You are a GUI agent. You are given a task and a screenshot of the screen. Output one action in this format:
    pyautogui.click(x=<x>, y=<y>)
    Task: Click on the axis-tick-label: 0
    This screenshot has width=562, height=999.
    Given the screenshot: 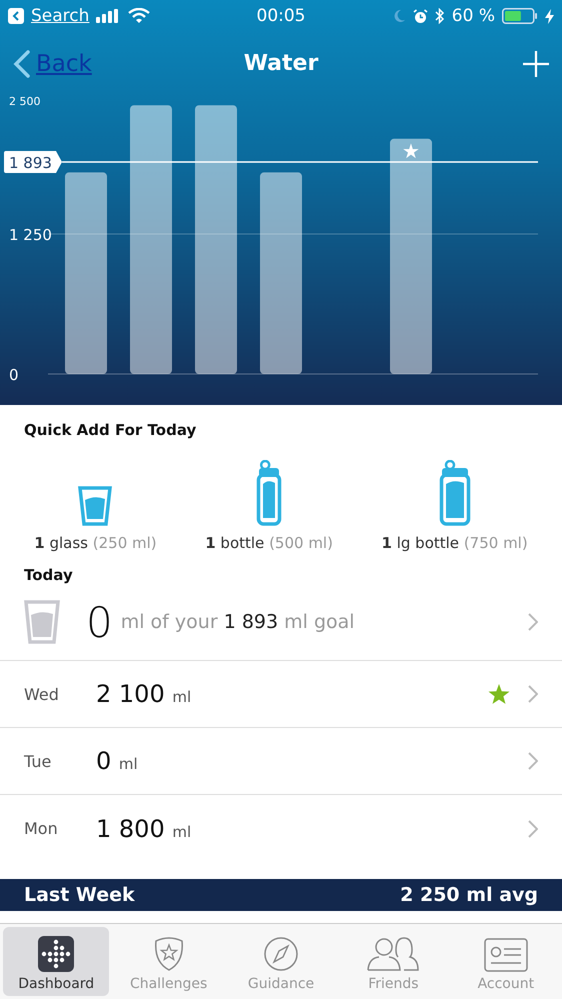 What is the action you would take?
    pyautogui.click(x=14, y=375)
    